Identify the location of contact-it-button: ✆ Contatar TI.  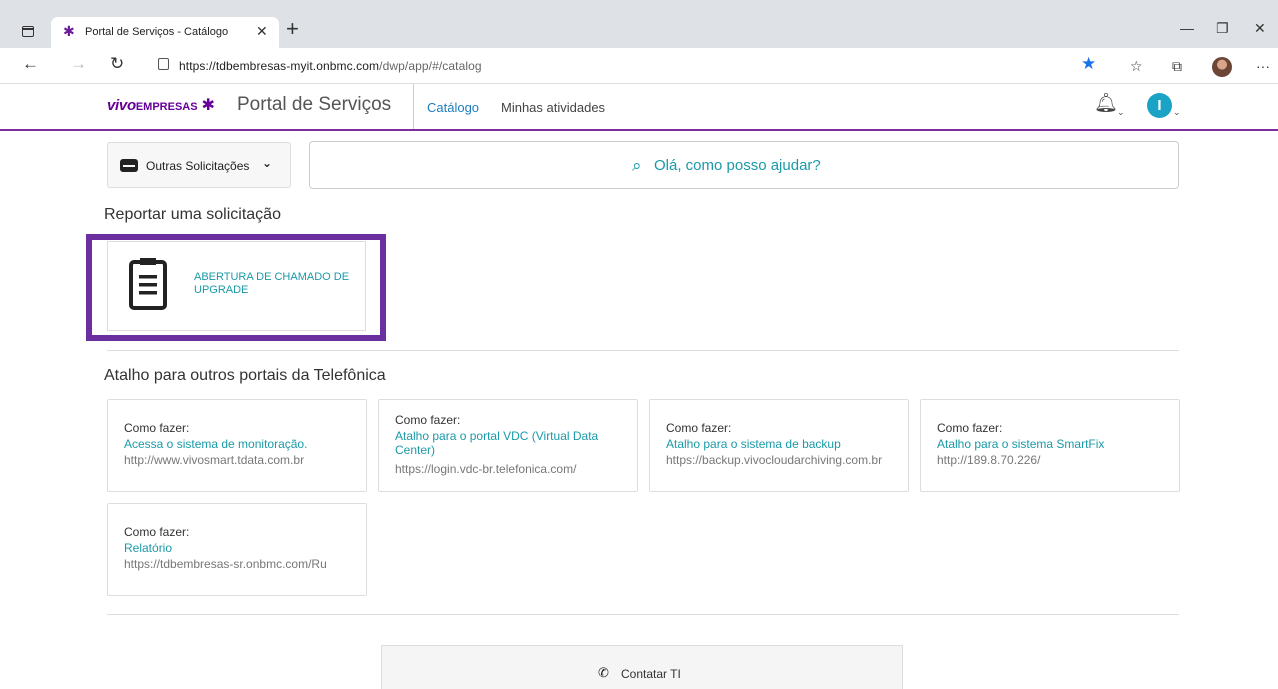
(642, 667).